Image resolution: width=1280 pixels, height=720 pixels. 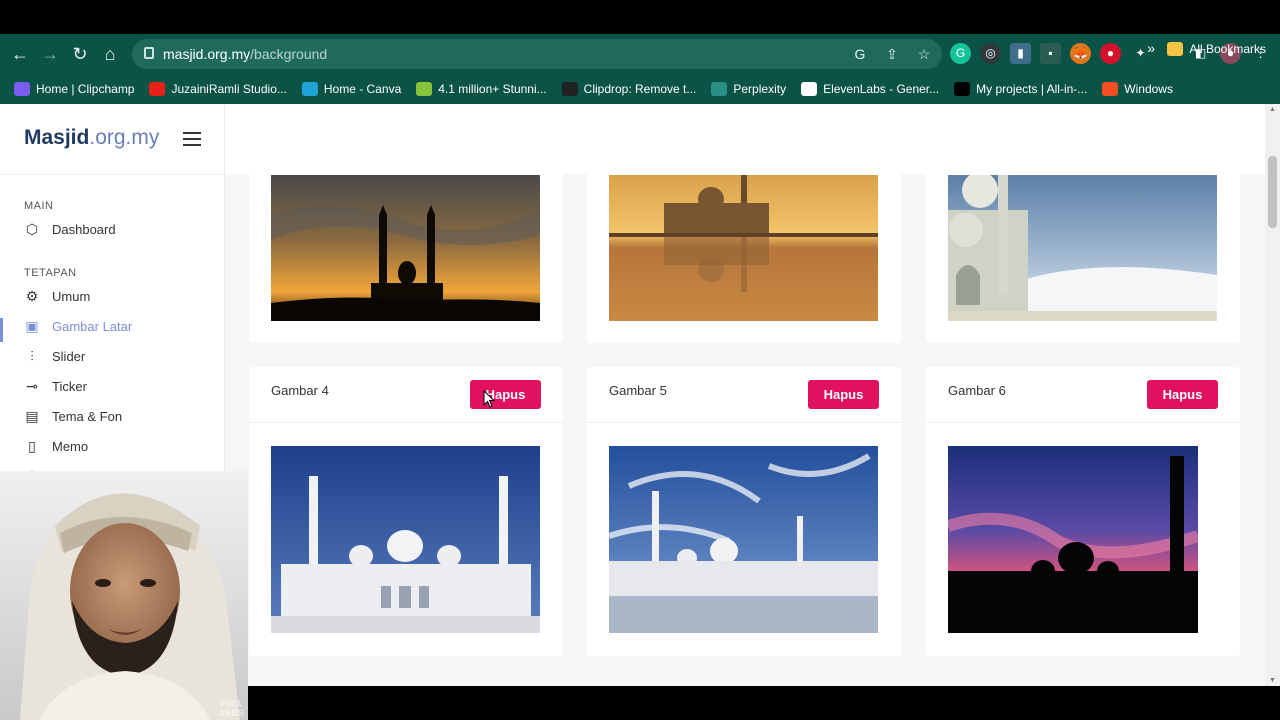 What do you see at coordinates (1080, 53) in the screenshot?
I see `metamask-icon: 🦊` at bounding box center [1080, 53].